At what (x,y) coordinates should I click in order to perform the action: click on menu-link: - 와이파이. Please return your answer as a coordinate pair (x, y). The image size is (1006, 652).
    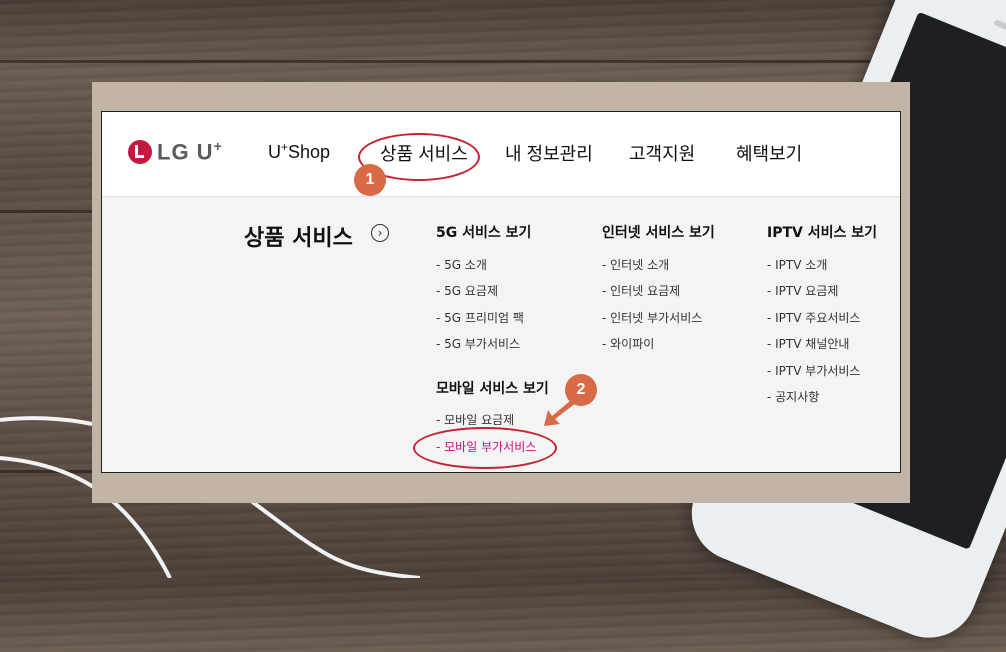
    Looking at the image, I should click on (628, 343).